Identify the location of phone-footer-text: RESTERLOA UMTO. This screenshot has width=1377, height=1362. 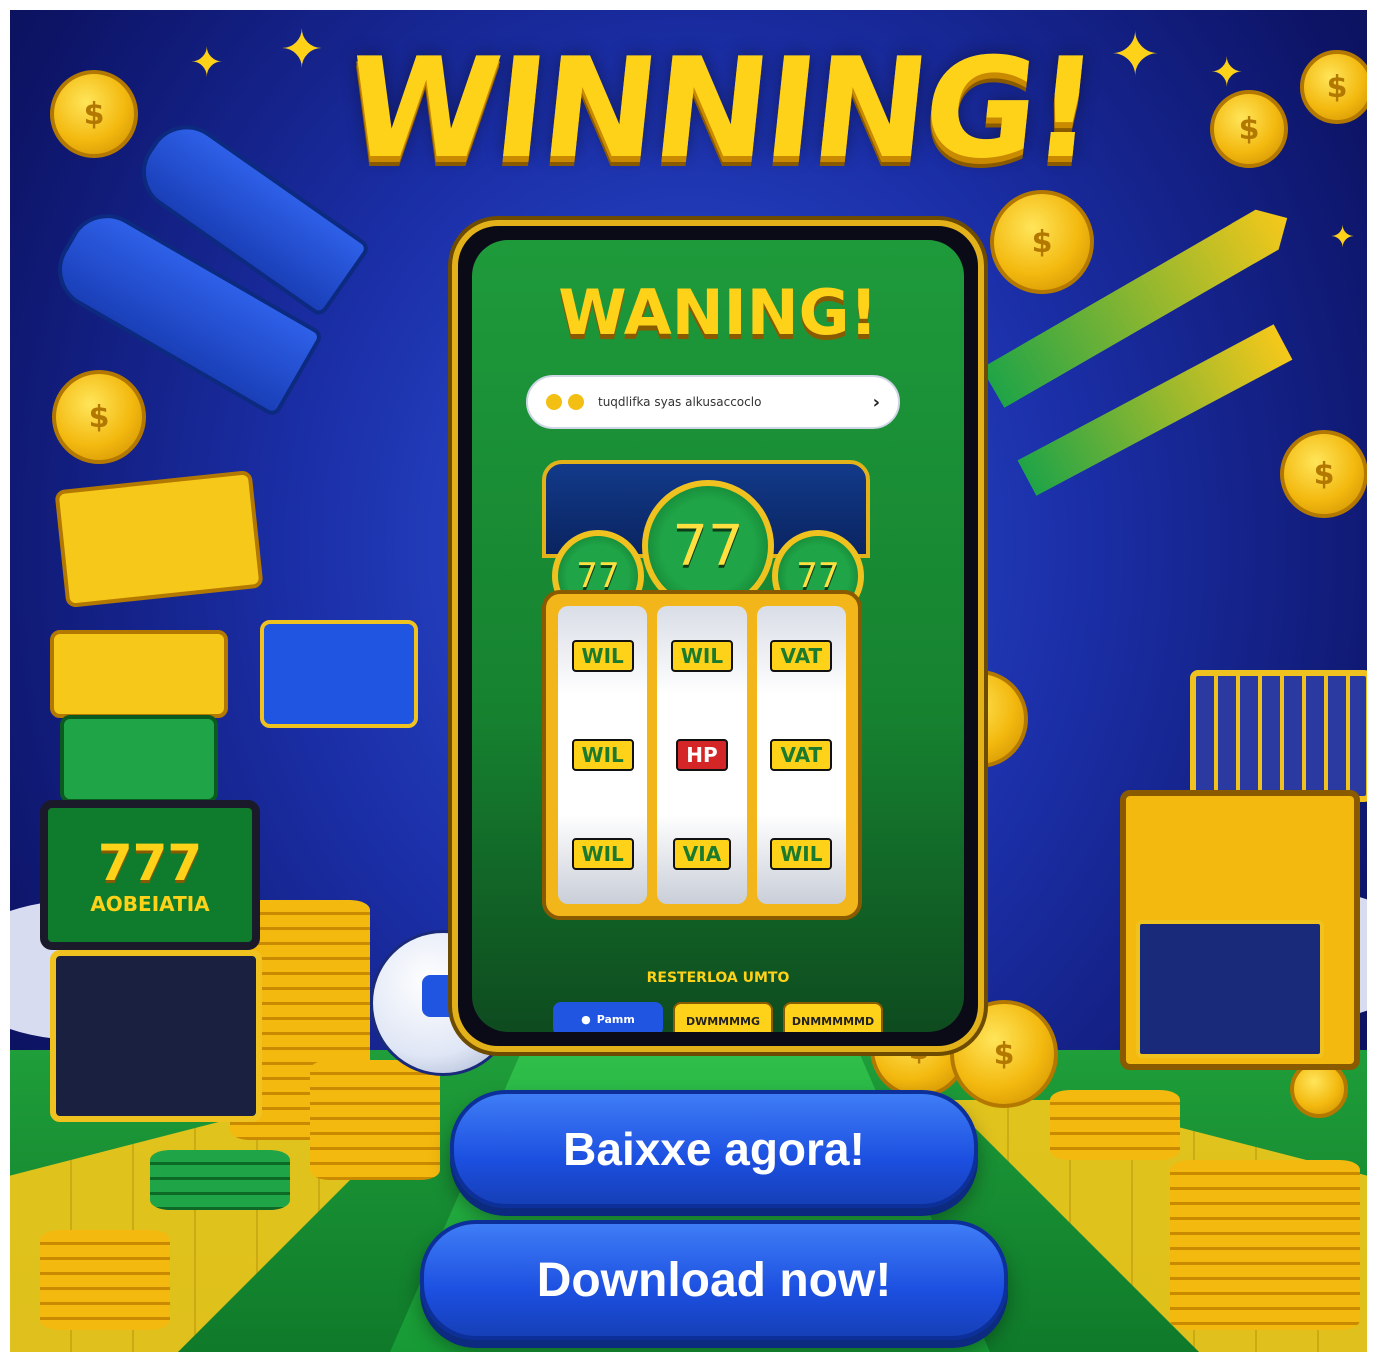
(718, 978).